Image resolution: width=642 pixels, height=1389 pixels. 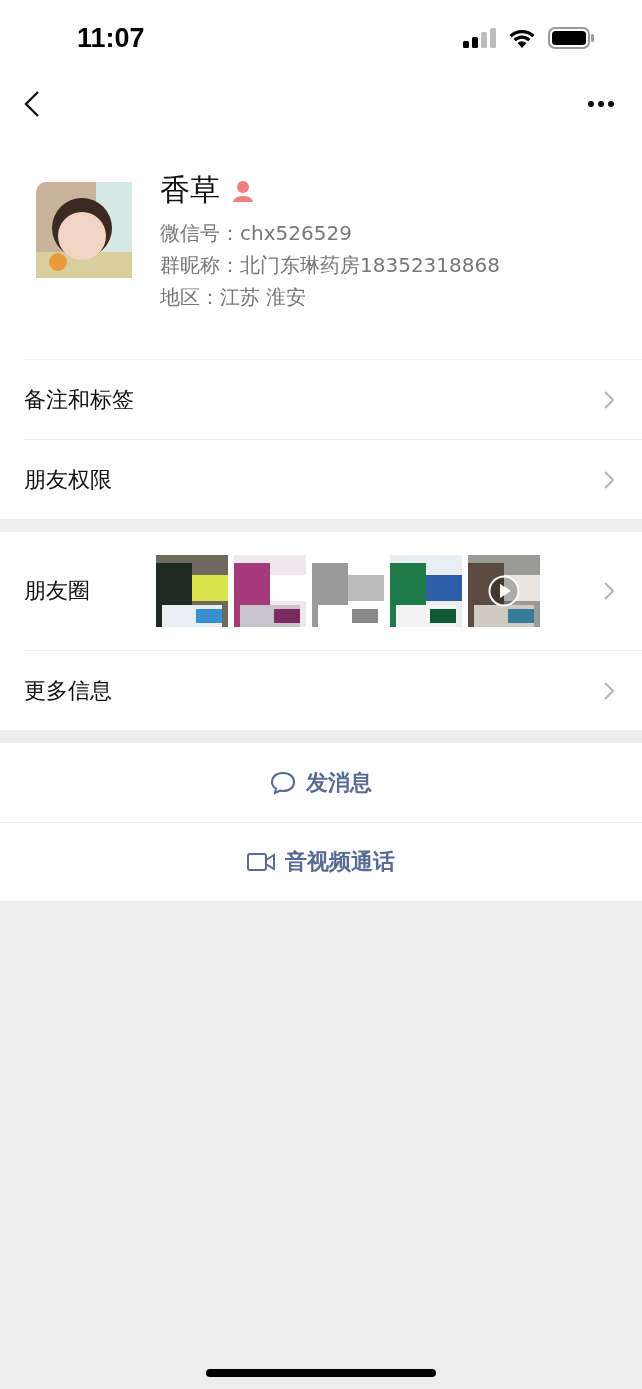 I want to click on more-icon, so click(x=601, y=104).